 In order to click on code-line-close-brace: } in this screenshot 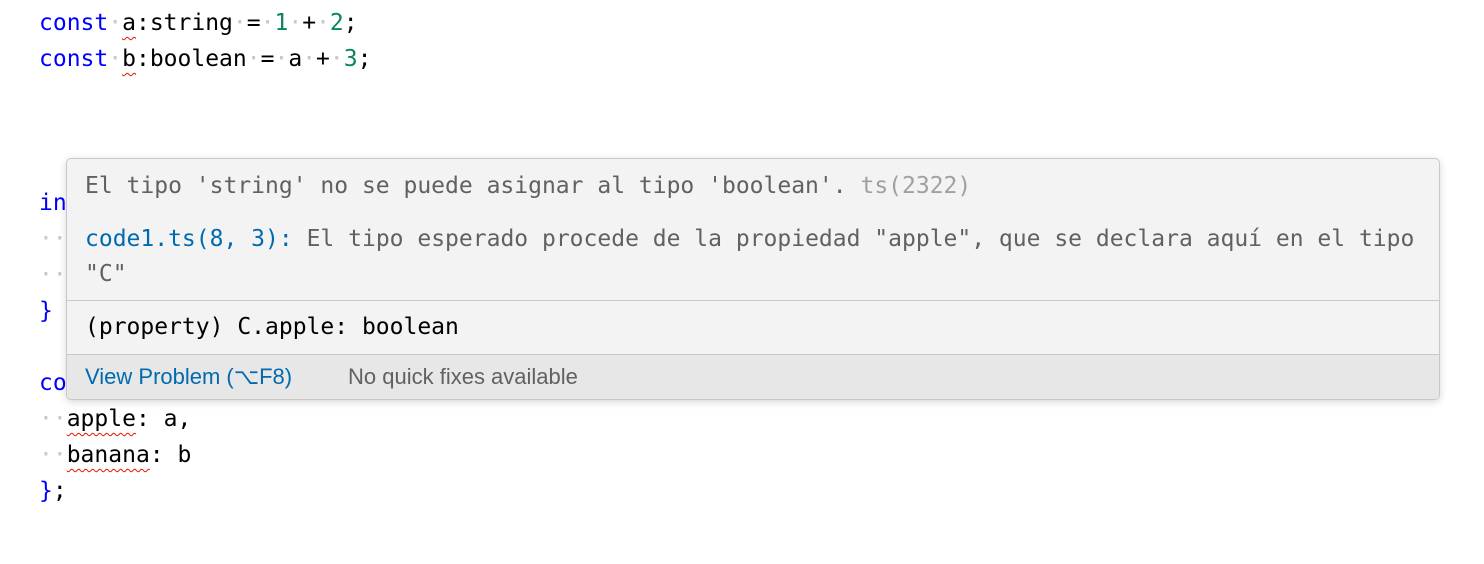, I will do `click(46, 311)`.